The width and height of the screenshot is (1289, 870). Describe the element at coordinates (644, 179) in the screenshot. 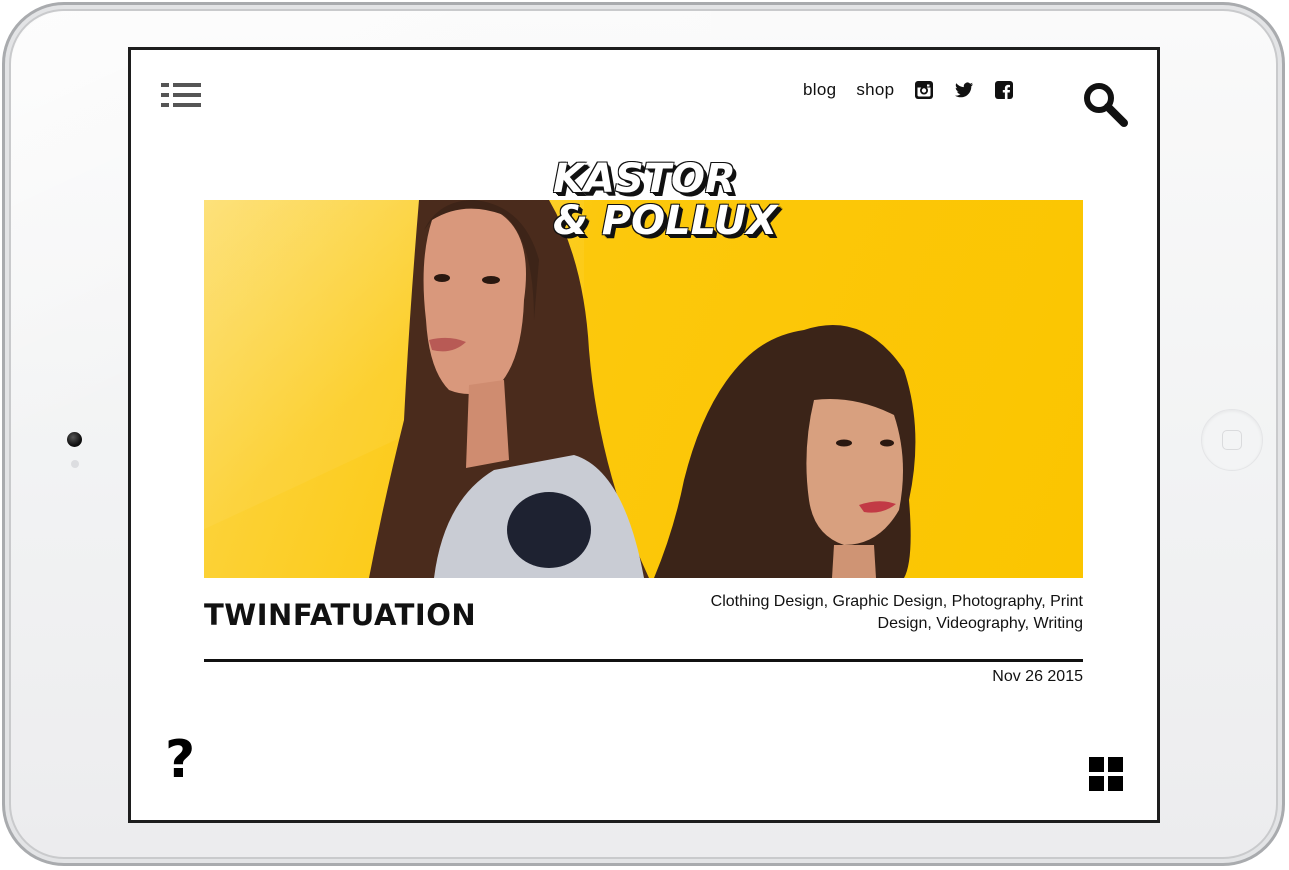

I see `logo-line-1: KASTOR` at that location.